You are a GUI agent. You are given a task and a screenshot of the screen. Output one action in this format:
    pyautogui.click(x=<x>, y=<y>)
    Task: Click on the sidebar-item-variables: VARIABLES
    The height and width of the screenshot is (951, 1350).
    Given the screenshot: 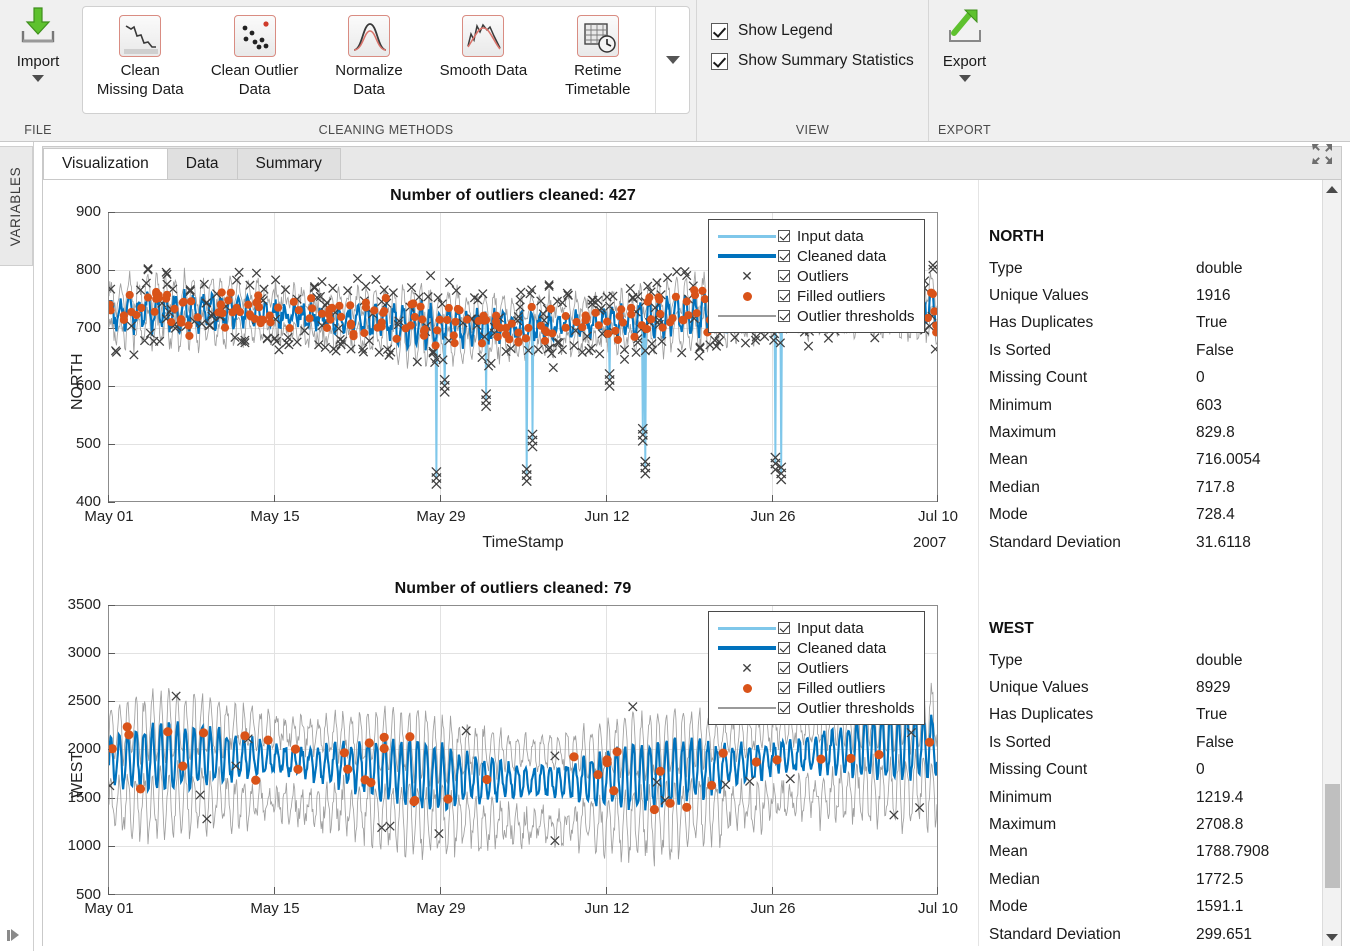 What is the action you would take?
    pyautogui.click(x=16, y=206)
    